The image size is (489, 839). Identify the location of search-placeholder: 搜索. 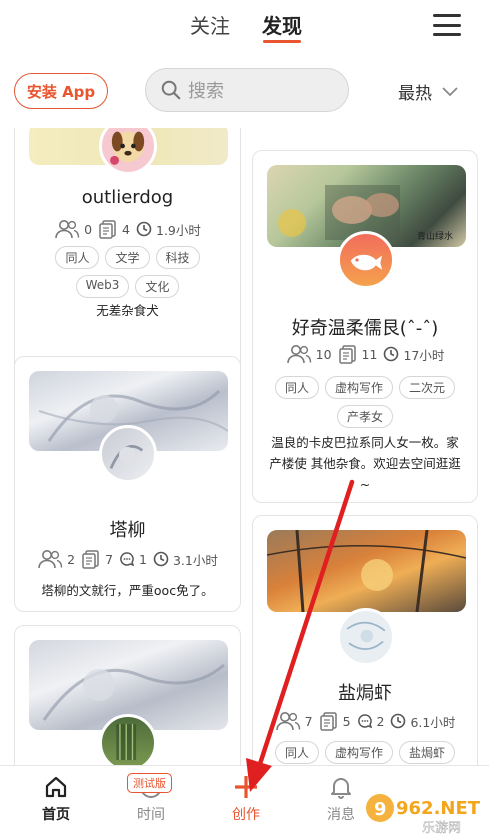
(206, 91).